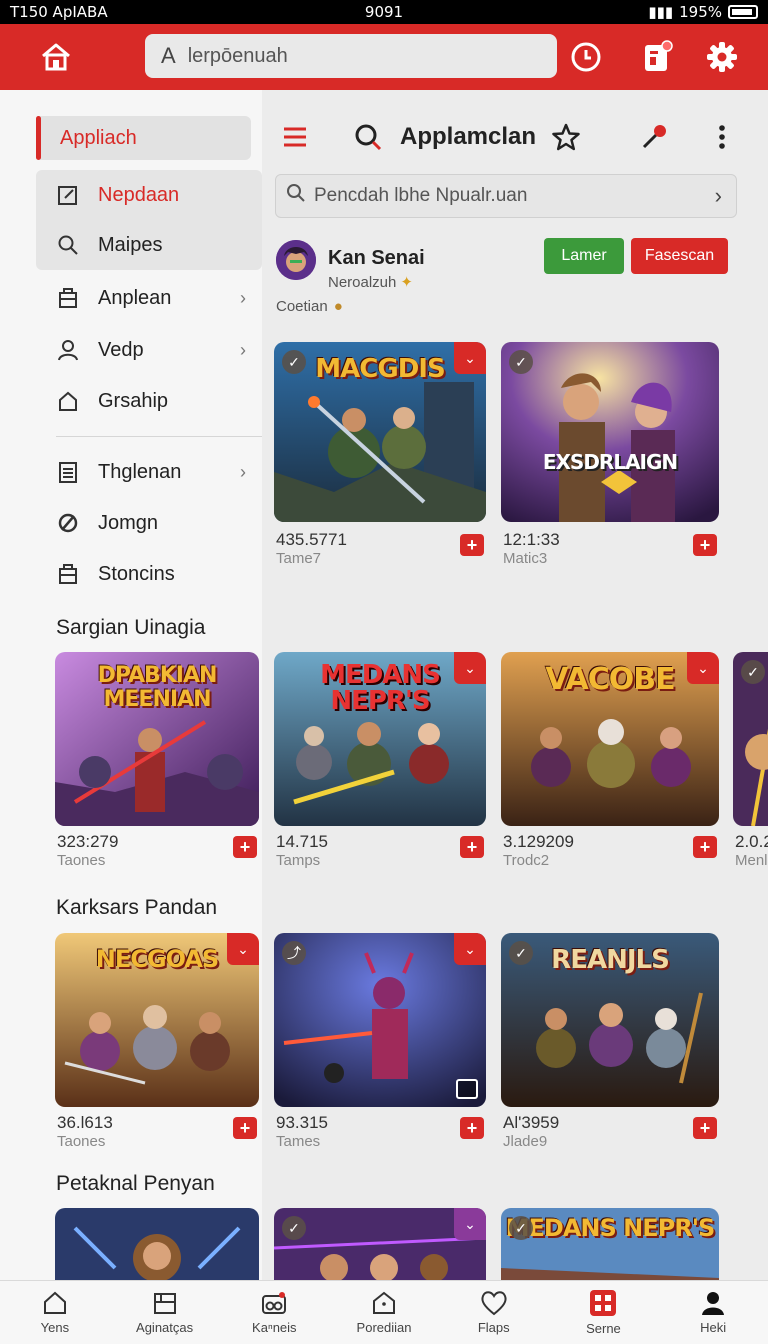  I want to click on card-value: 36.l613, so click(85, 1122).